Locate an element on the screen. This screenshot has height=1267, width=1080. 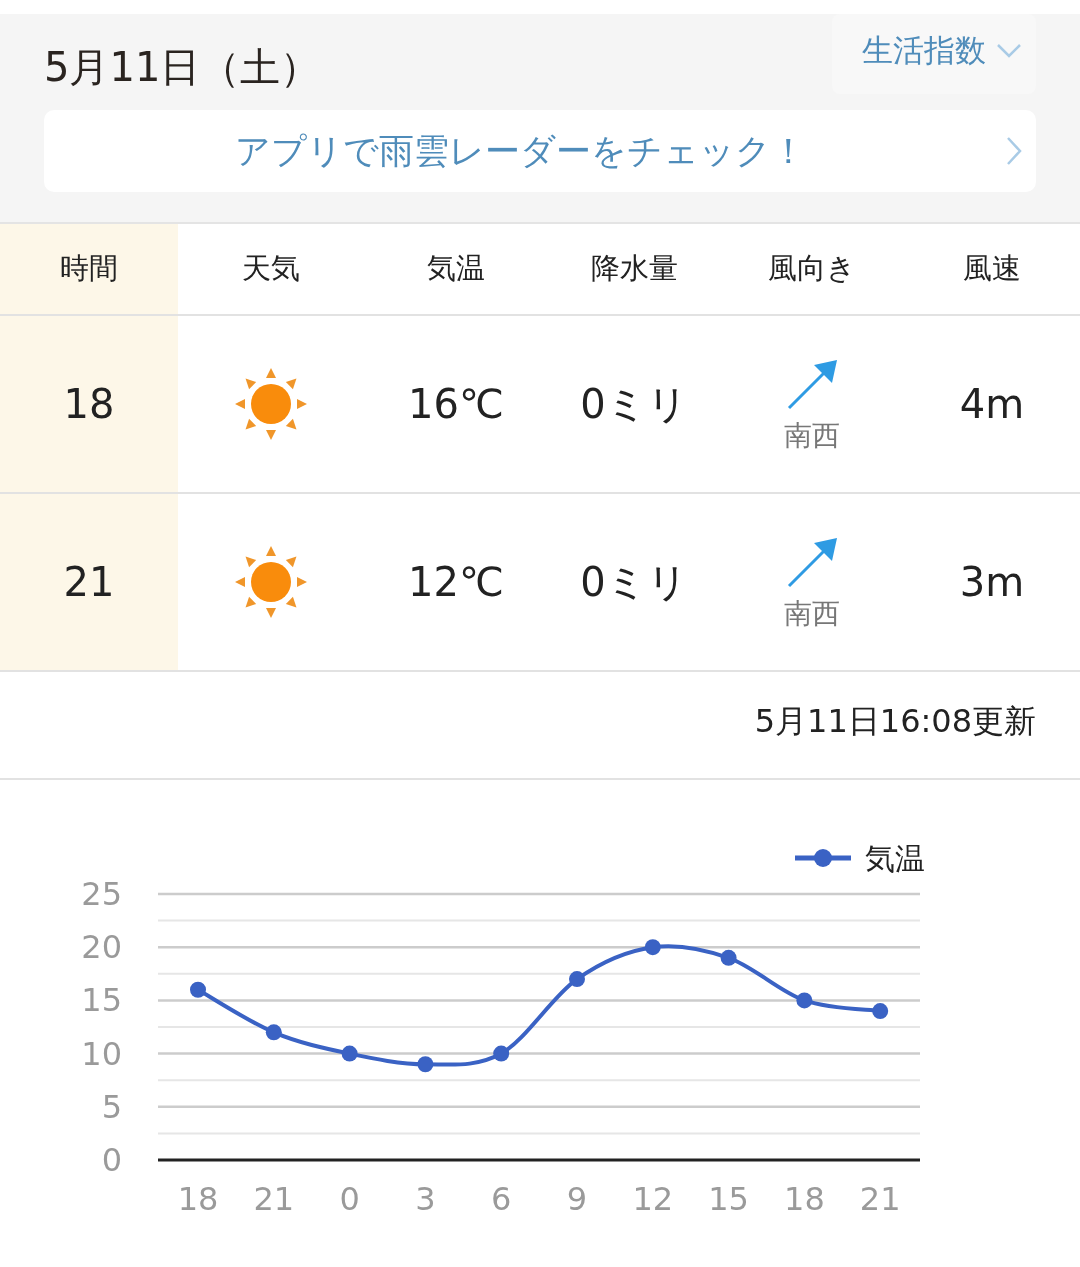
column-header: 天気 is located at coordinates (271, 268).